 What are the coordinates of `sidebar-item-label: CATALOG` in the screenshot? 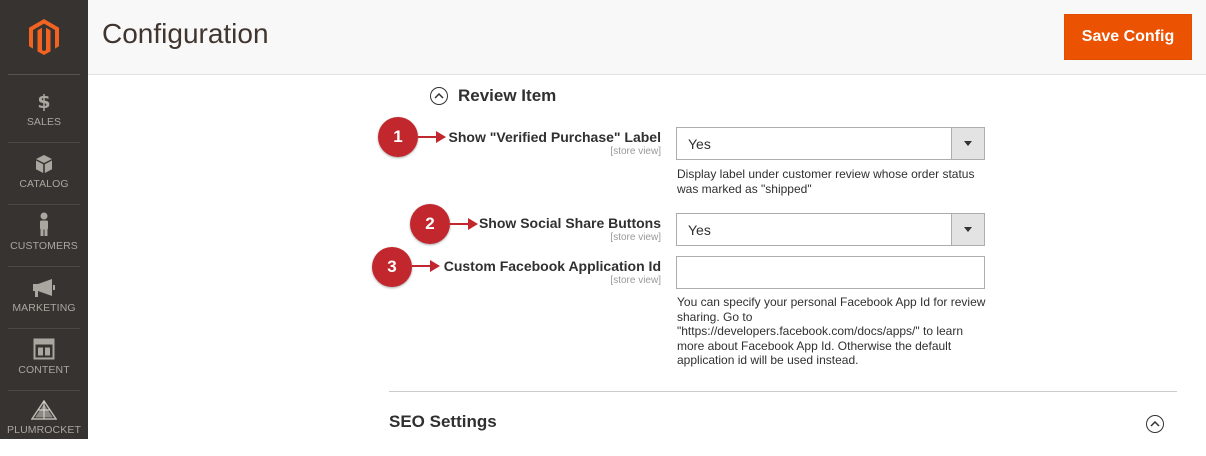 It's located at (44, 184).